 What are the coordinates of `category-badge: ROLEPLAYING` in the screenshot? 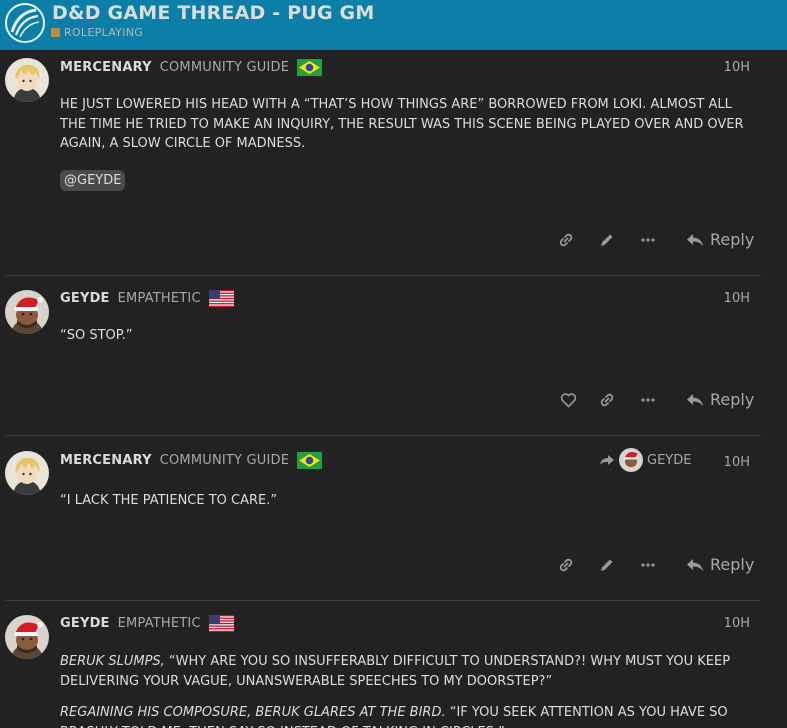 It's located at (97, 32).